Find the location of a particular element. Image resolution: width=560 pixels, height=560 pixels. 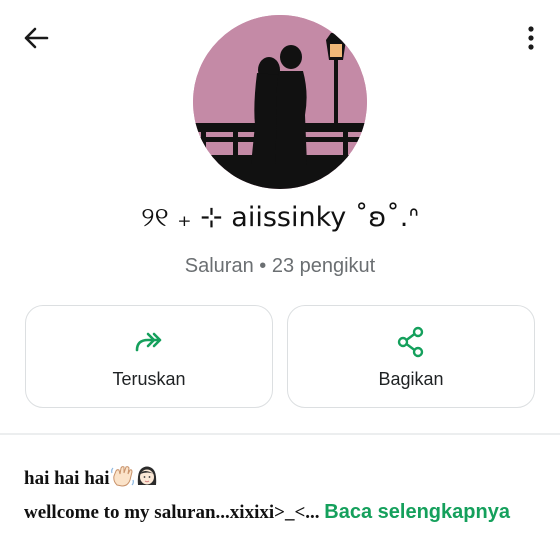

forward-button: Teruskan is located at coordinates (149, 356).